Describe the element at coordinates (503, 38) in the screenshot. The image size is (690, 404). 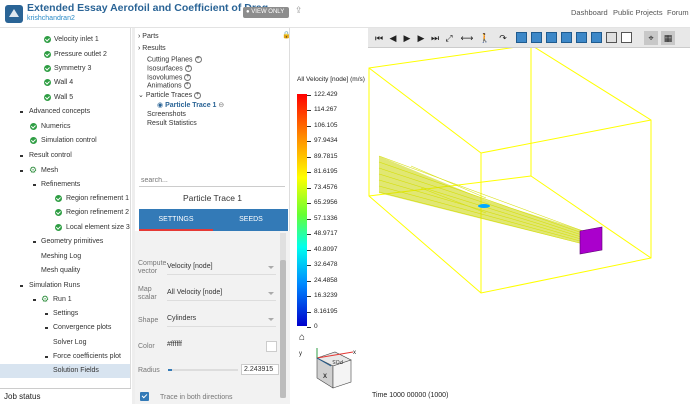
I see `rotate-icon: ↷` at that location.